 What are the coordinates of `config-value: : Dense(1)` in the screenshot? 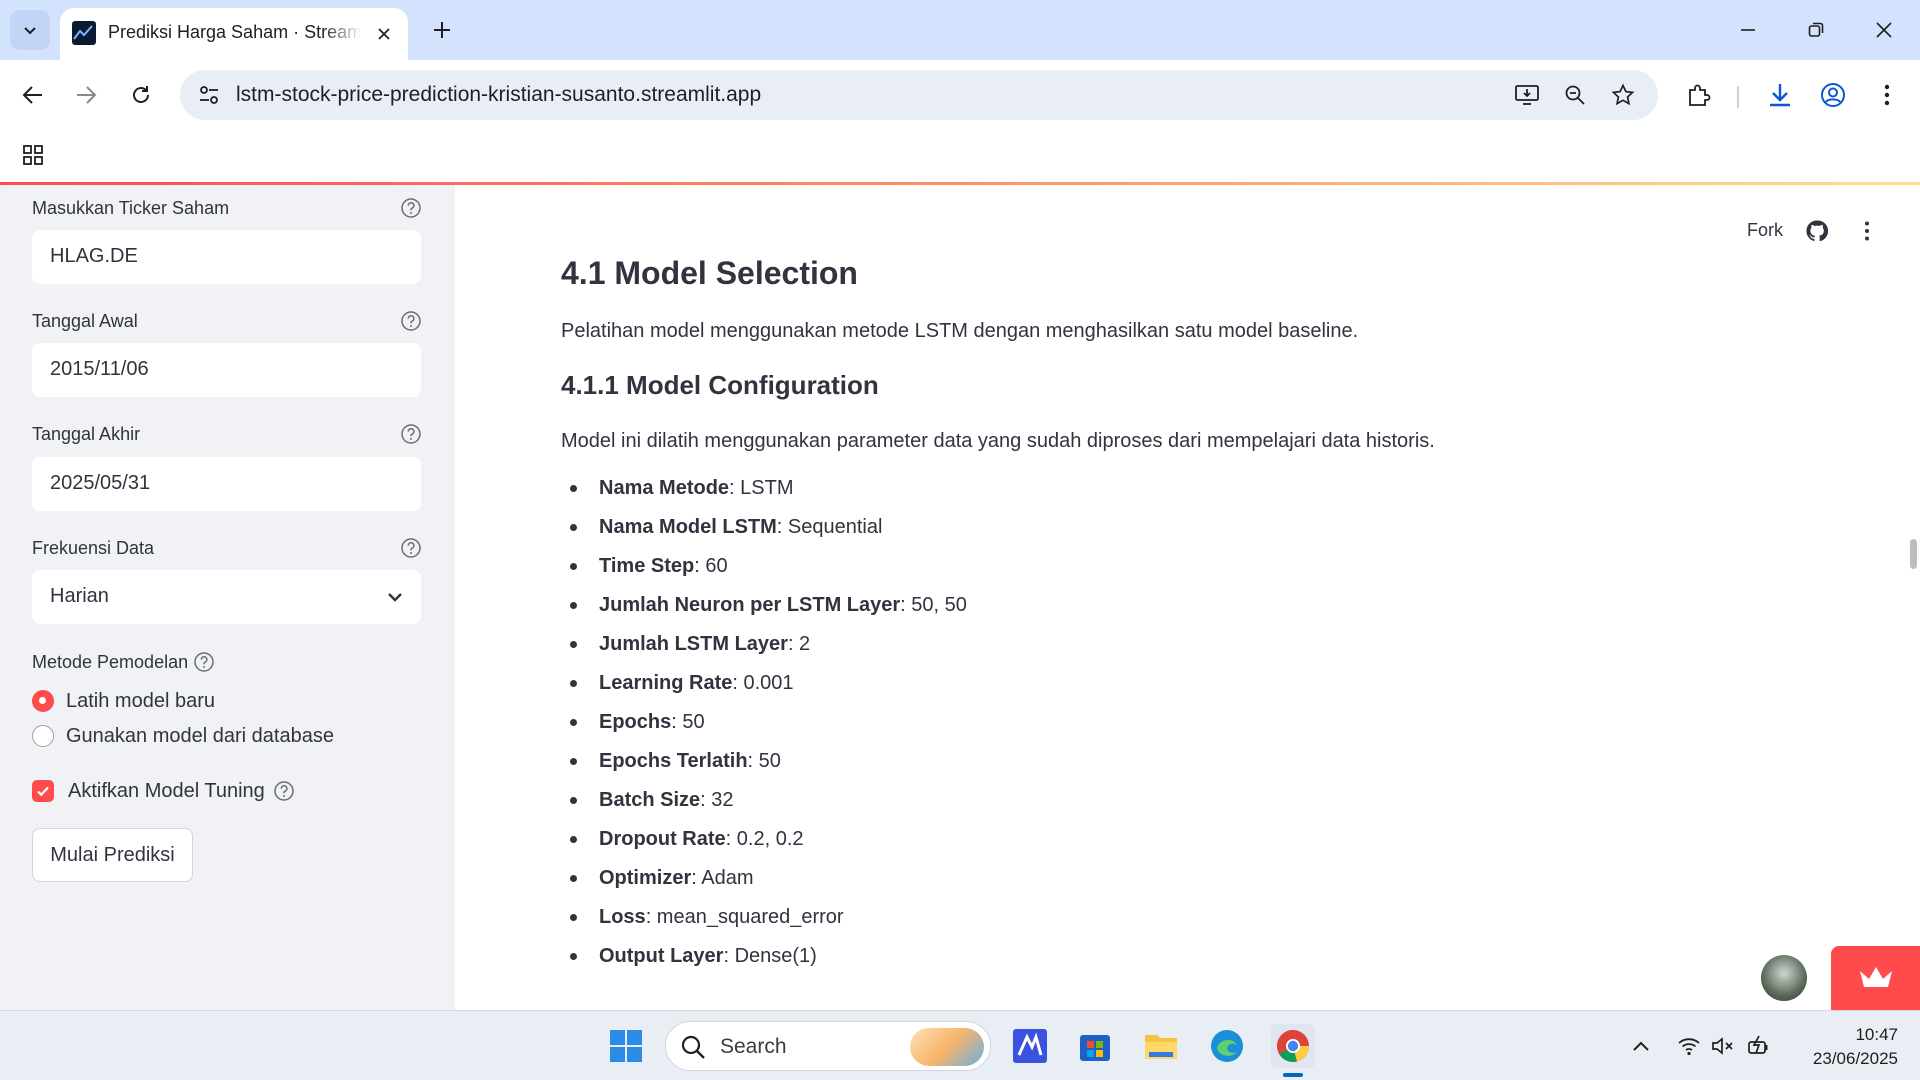 It's located at (770, 956).